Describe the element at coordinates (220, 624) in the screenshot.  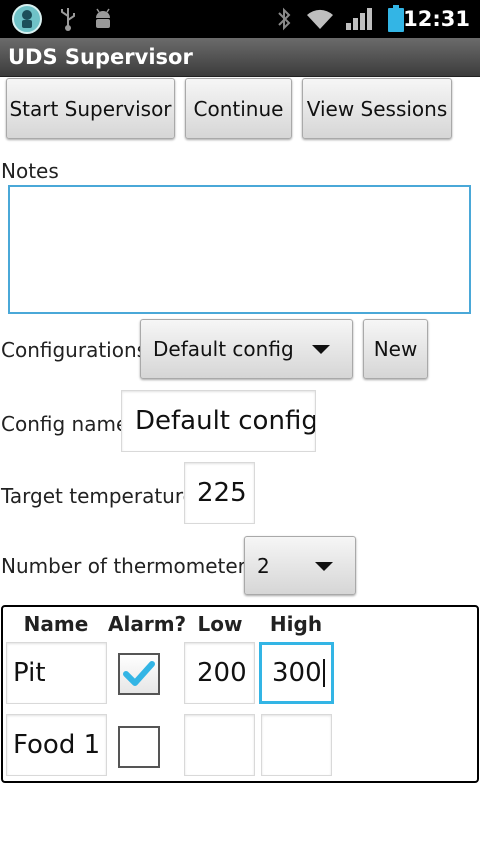
I see `column-header-low: Low` at that location.